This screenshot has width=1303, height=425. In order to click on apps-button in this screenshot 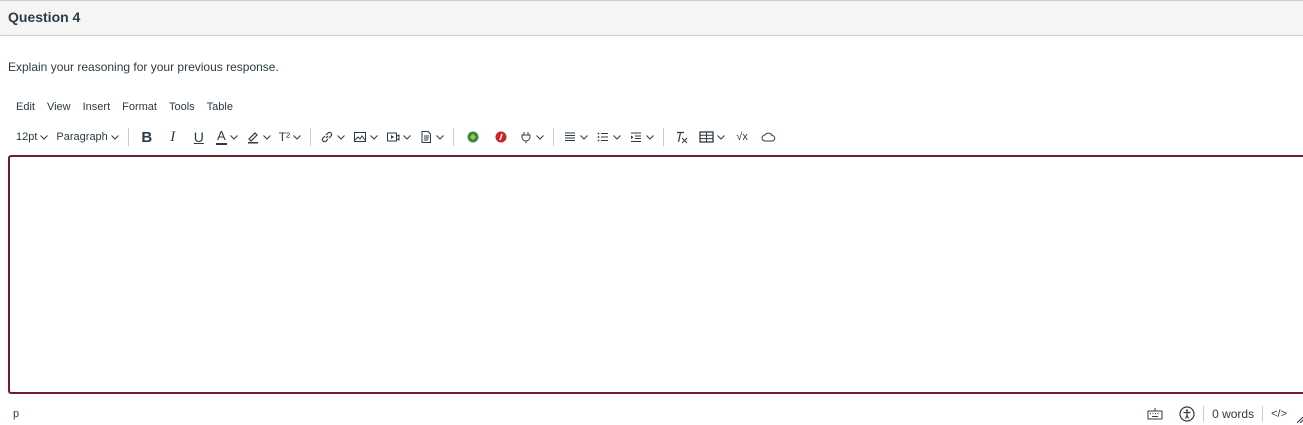, I will do `click(473, 137)`.